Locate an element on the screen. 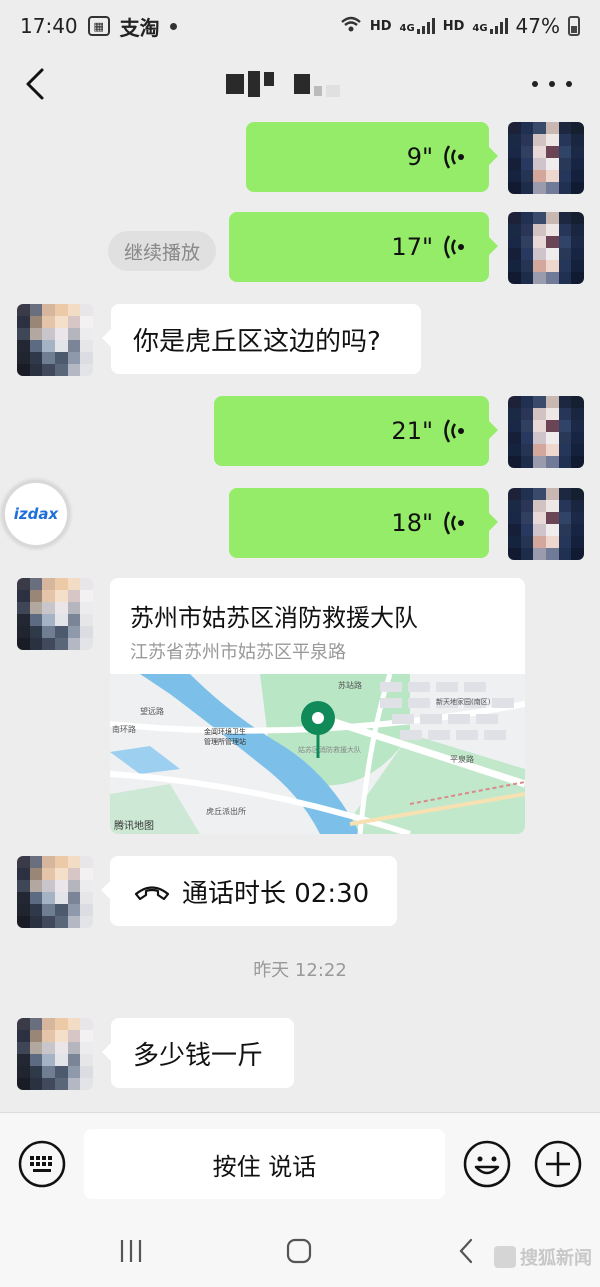 This screenshot has height=1287, width=600. continue-playing-button: 继续播放 is located at coordinates (162, 251).